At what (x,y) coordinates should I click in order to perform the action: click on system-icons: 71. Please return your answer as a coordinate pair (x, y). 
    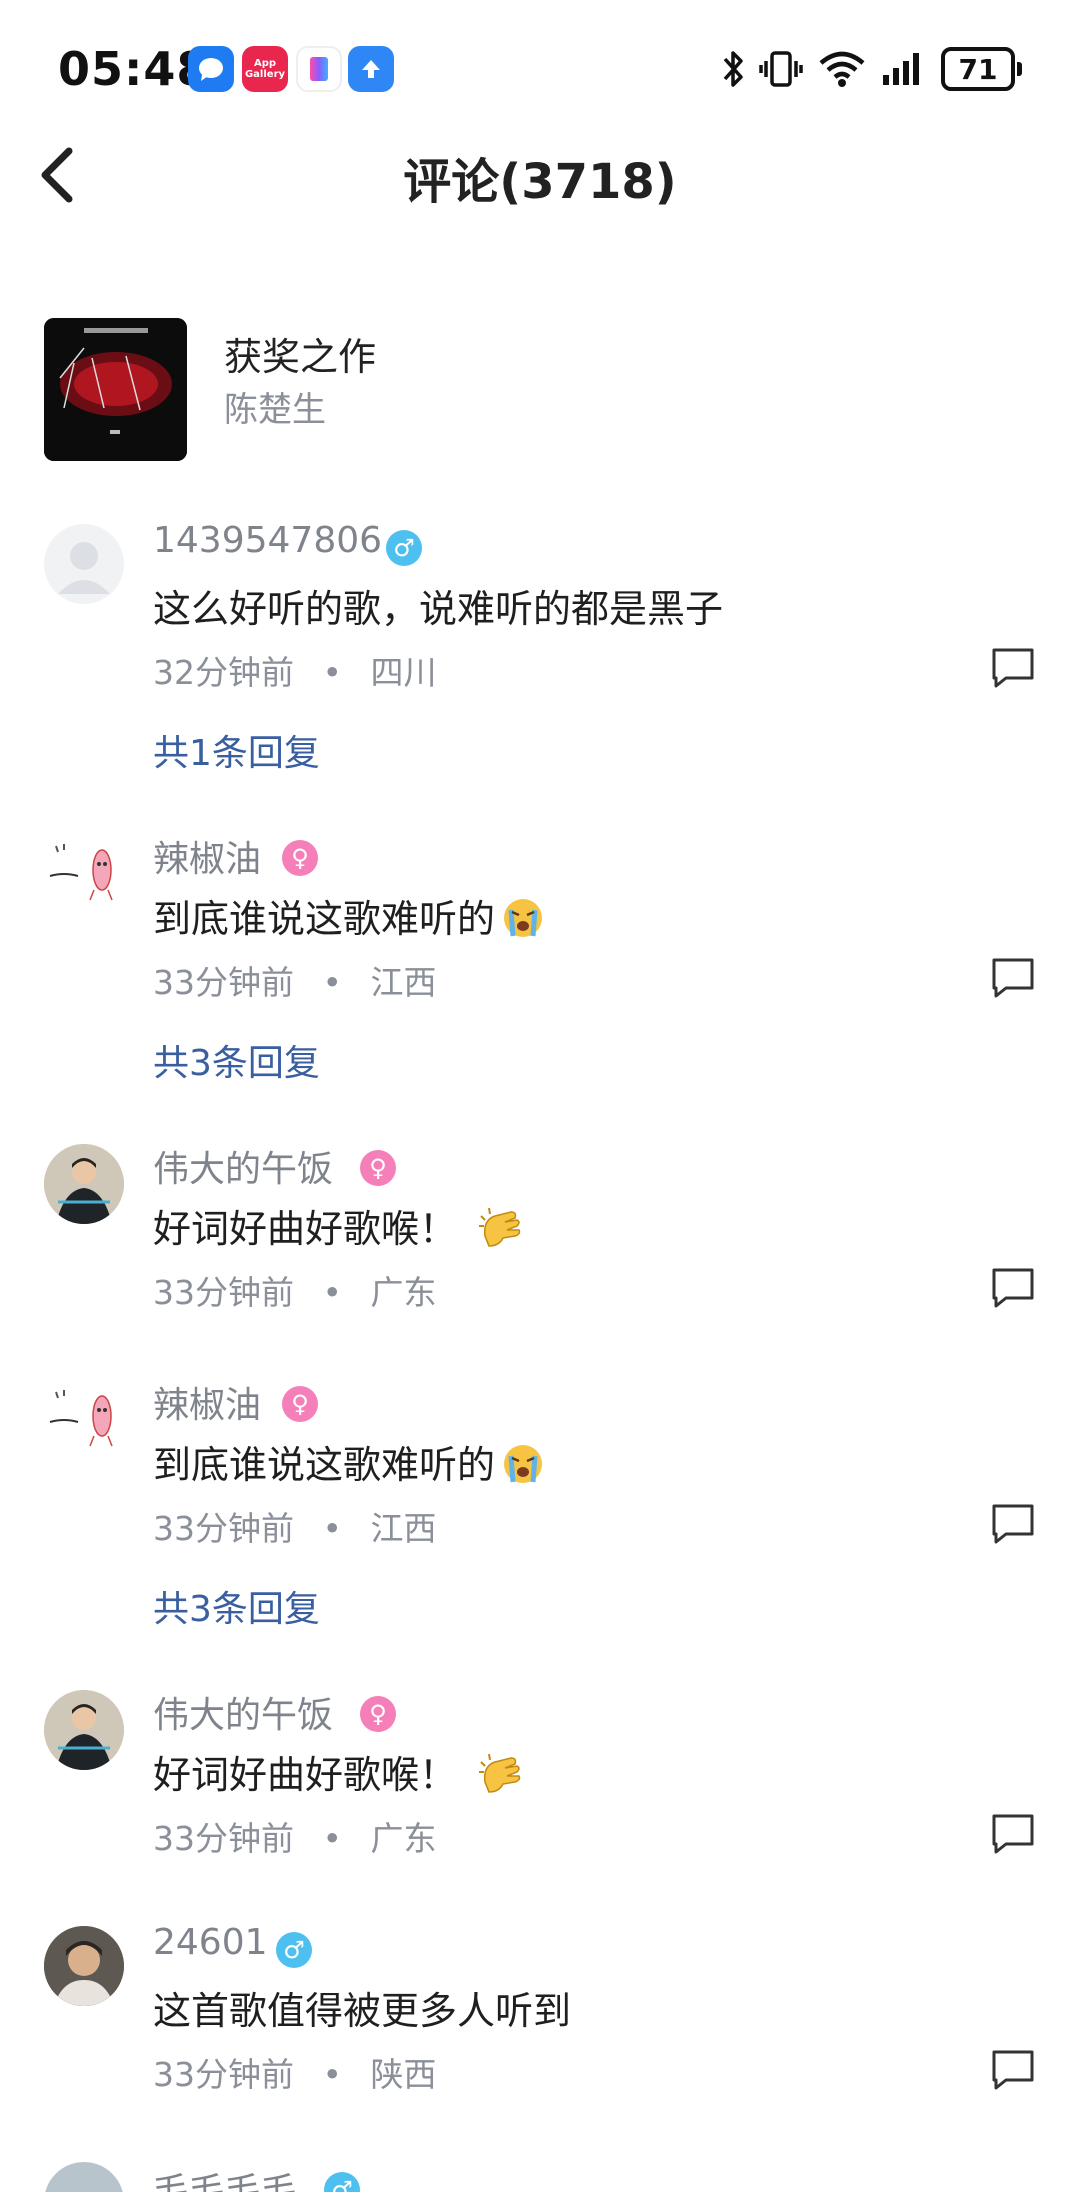
    Looking at the image, I should click on (871, 69).